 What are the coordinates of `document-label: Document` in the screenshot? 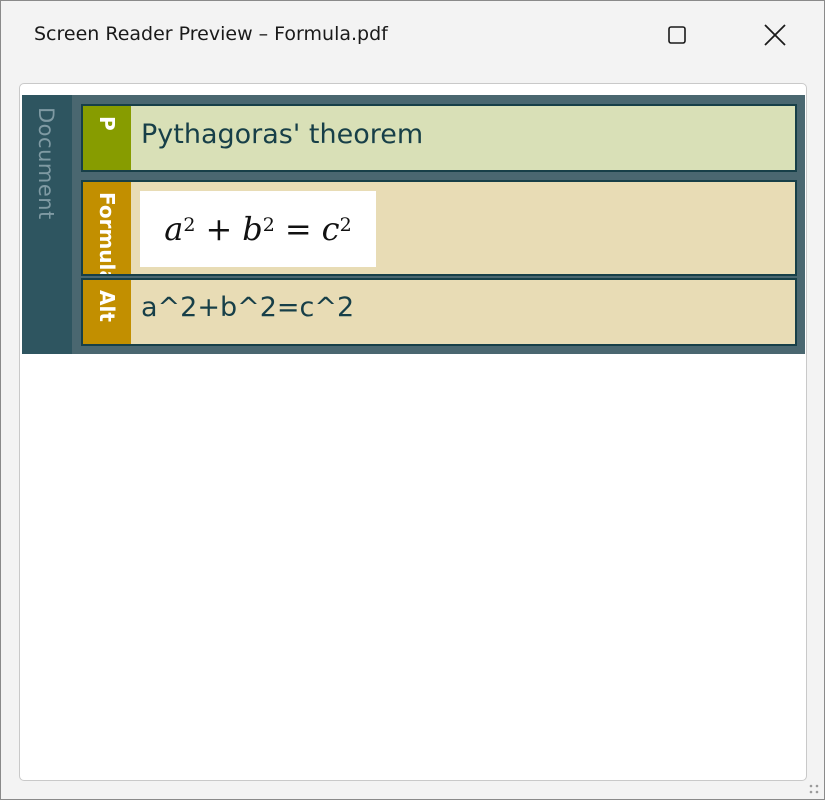 It's located at (46, 163).